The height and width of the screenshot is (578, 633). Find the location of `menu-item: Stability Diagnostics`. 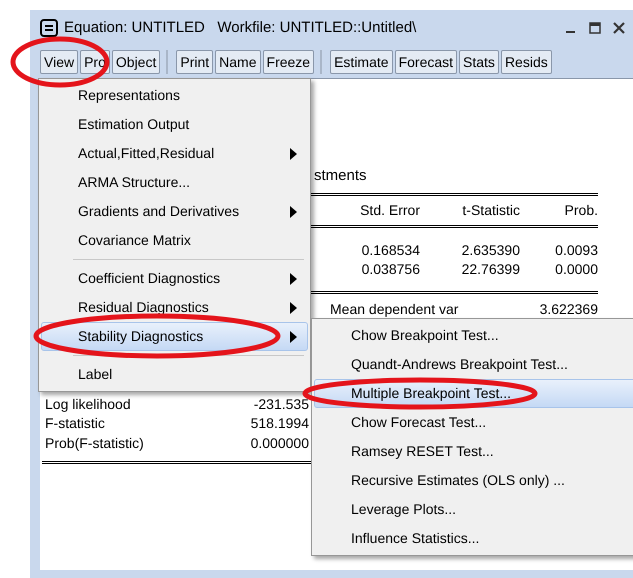

menu-item: Stability Diagnostics is located at coordinates (174, 336).